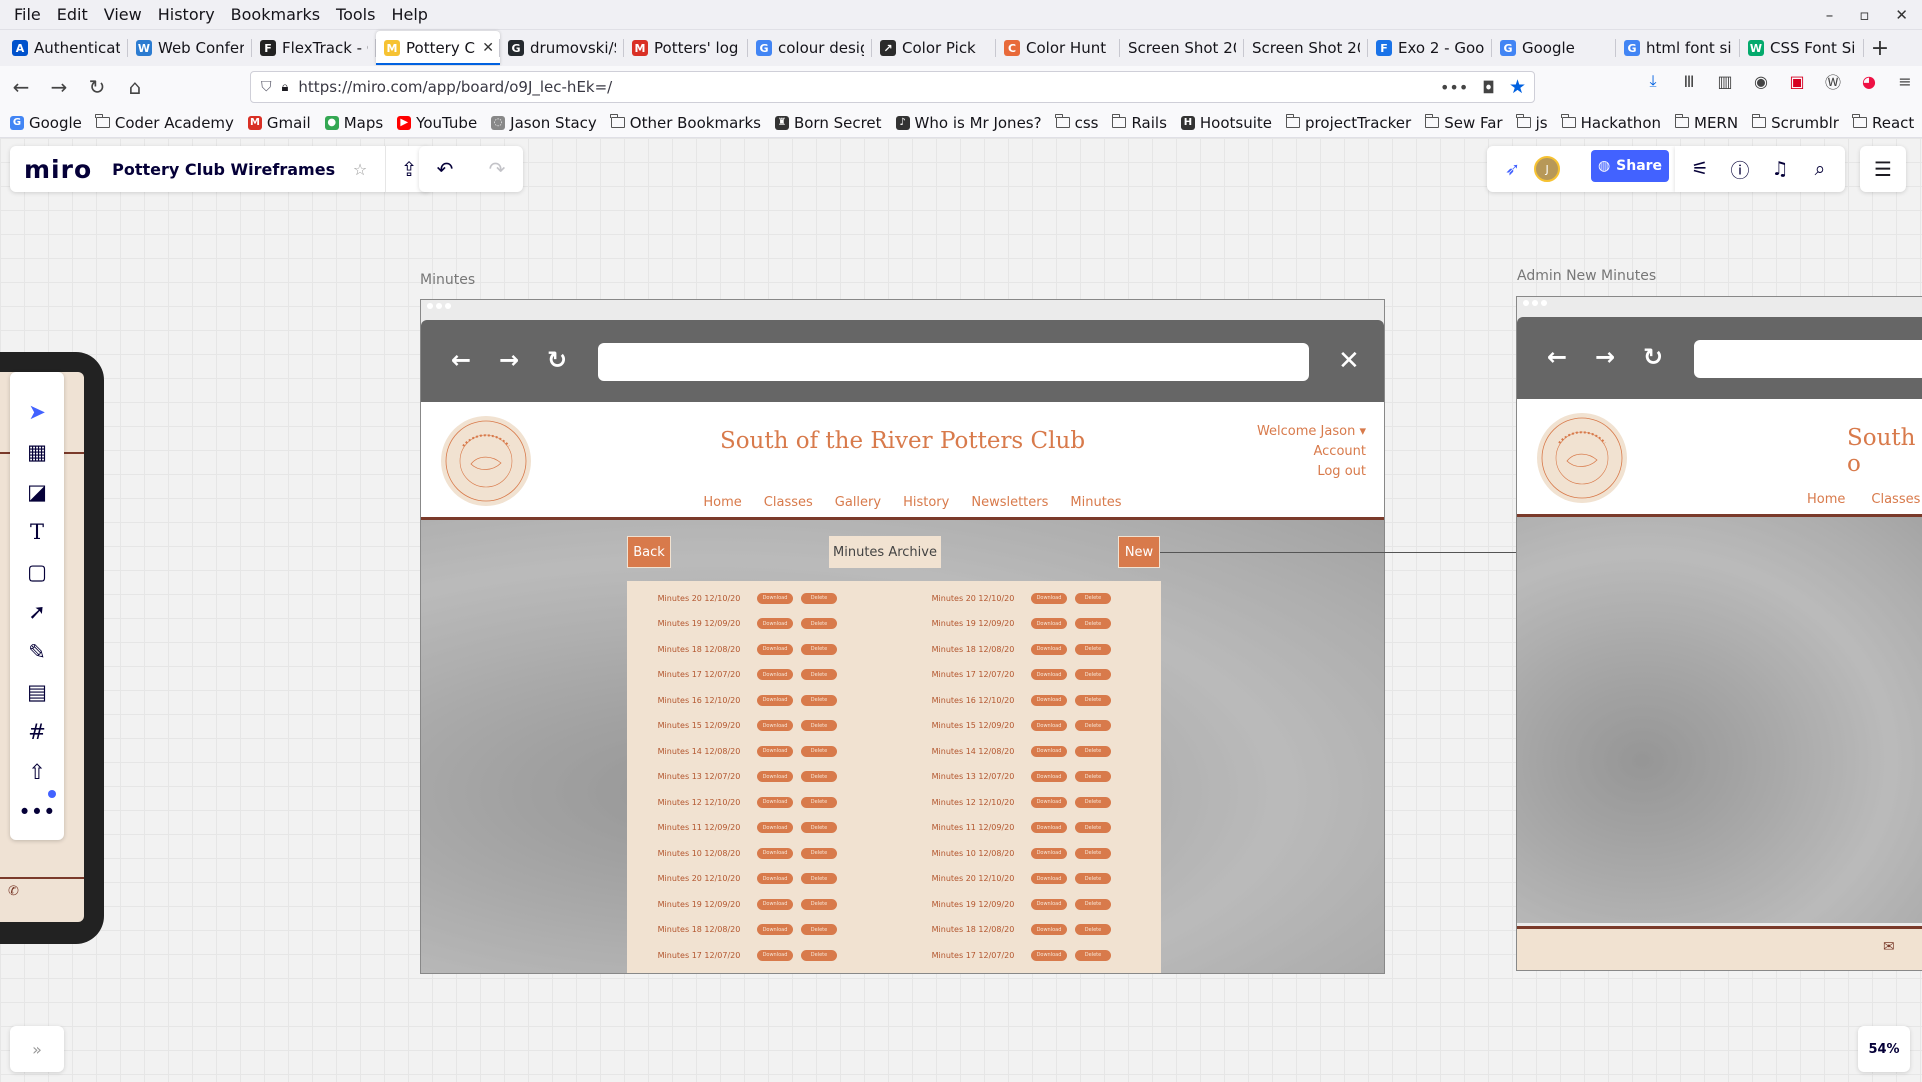 This screenshot has height=1082, width=1922. I want to click on bookmark-item: H Hootsuite, so click(1226, 123).